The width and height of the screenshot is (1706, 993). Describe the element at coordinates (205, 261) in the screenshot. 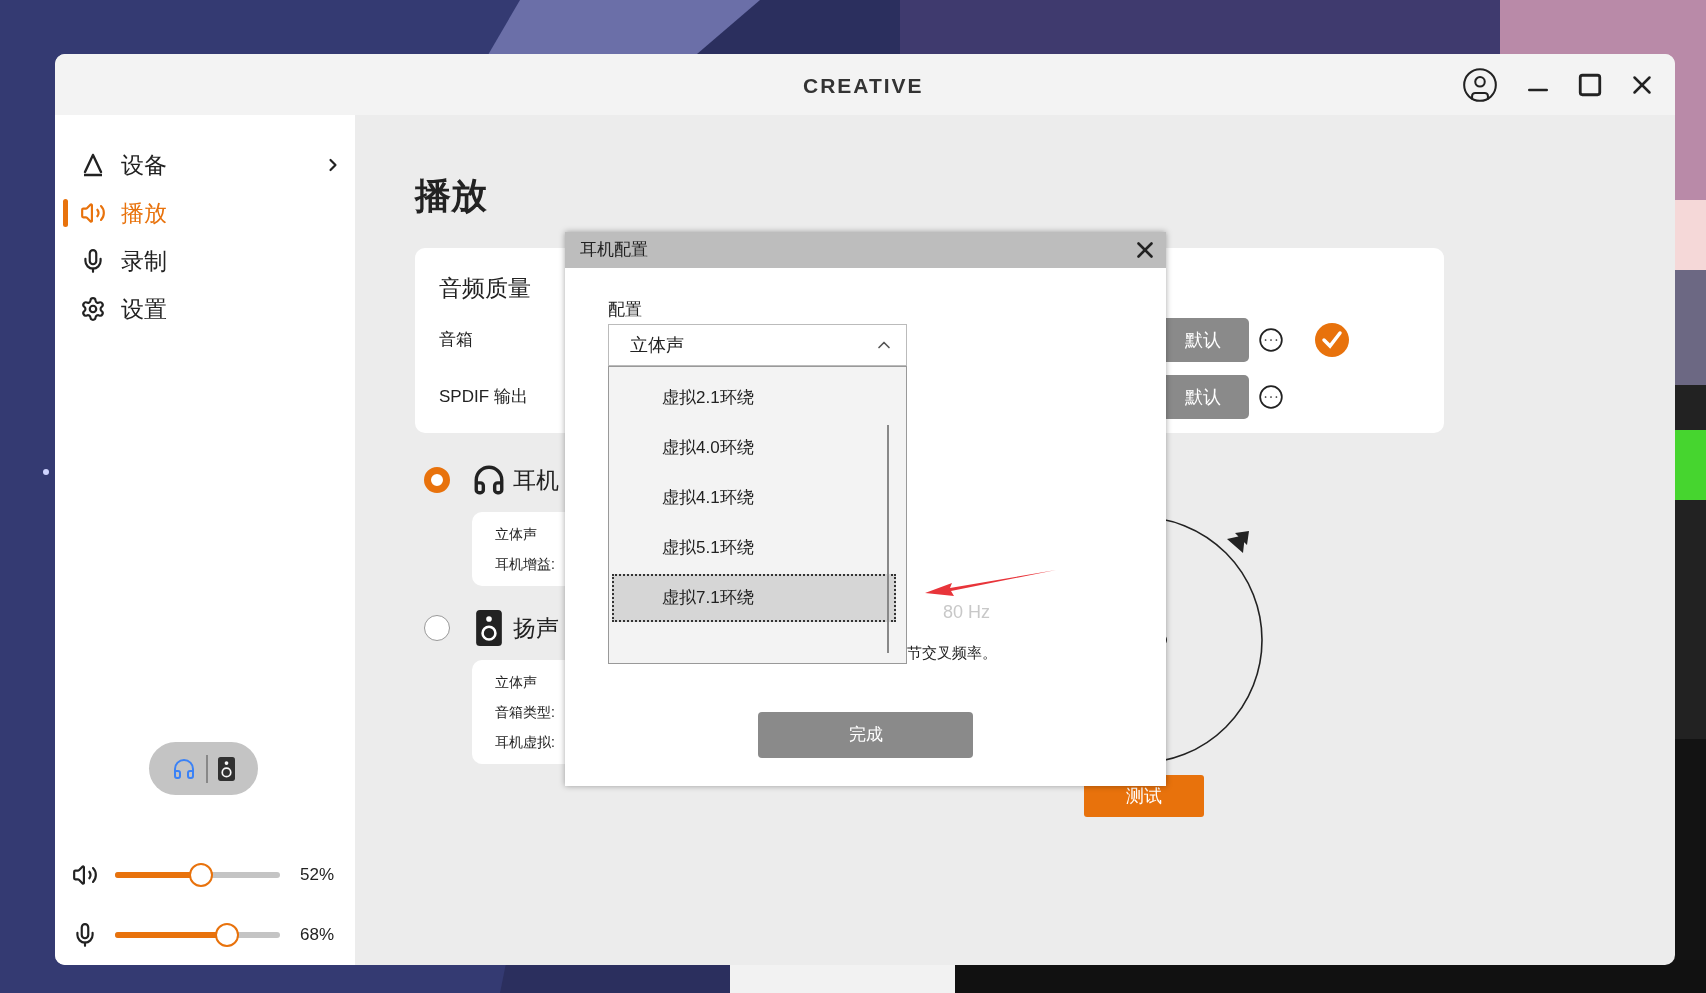

I see `sidebar-item: 录制` at that location.